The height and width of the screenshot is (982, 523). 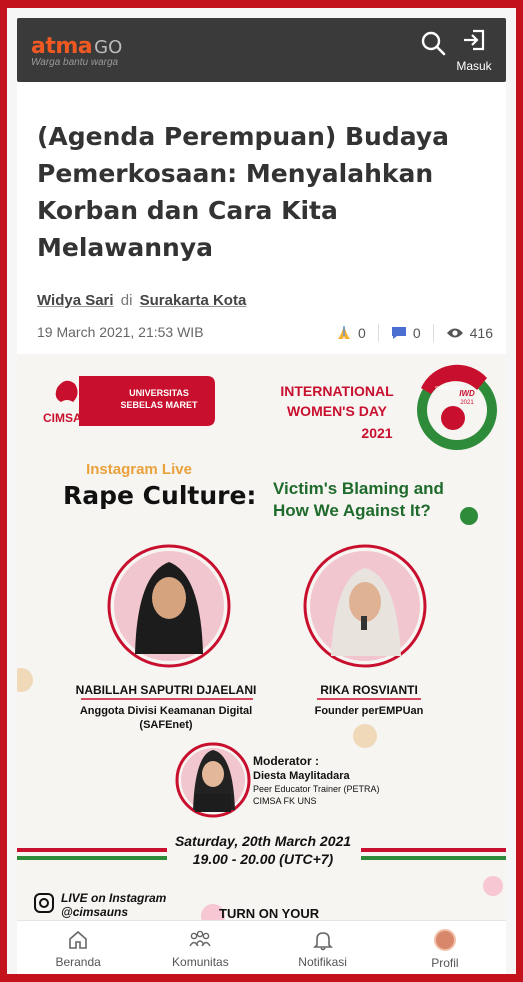 What do you see at coordinates (261, 50) in the screenshot?
I see `top-app-bar: atma GO Warga bantu warga Masuk` at bounding box center [261, 50].